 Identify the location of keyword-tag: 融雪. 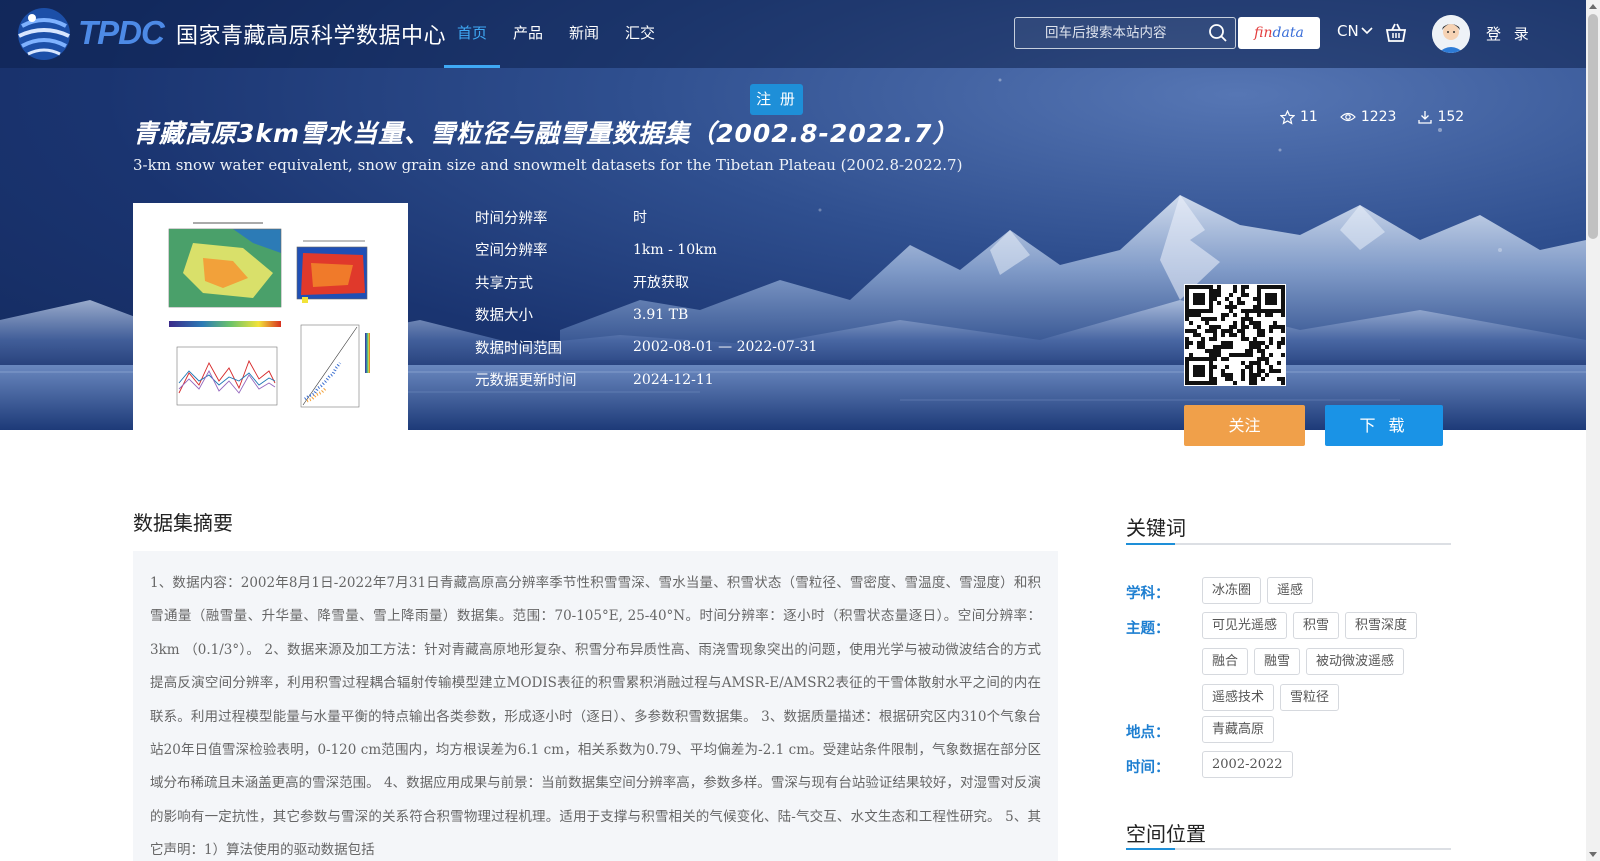
(1277, 661).